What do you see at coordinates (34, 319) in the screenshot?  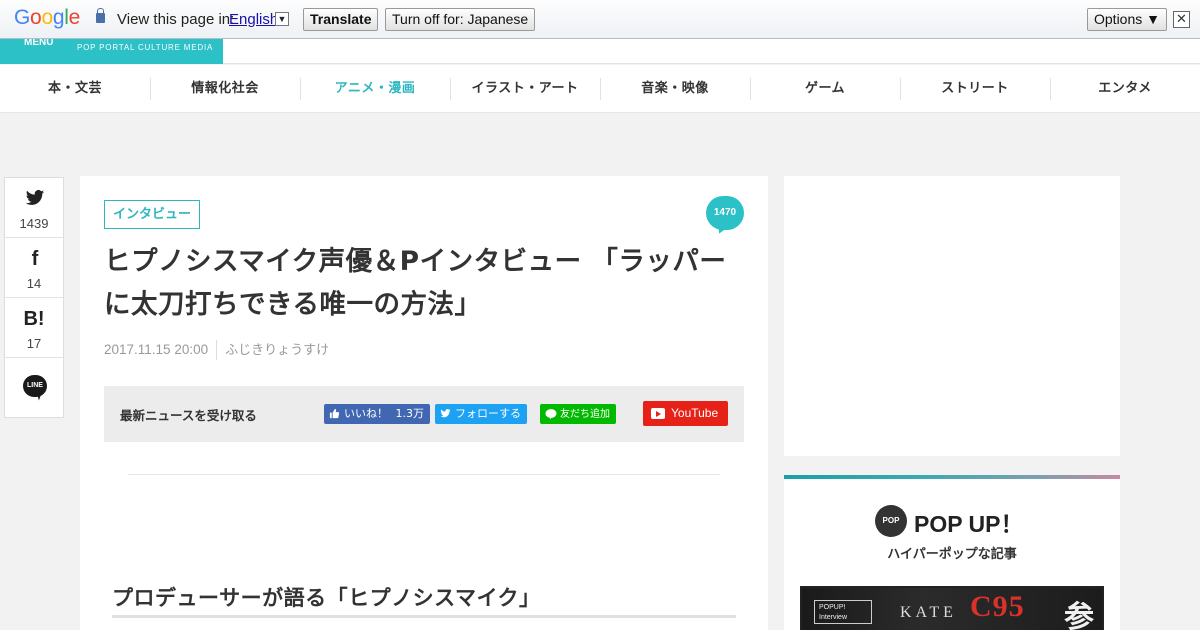 I see `hatena-bookmark-icon: B!` at bounding box center [34, 319].